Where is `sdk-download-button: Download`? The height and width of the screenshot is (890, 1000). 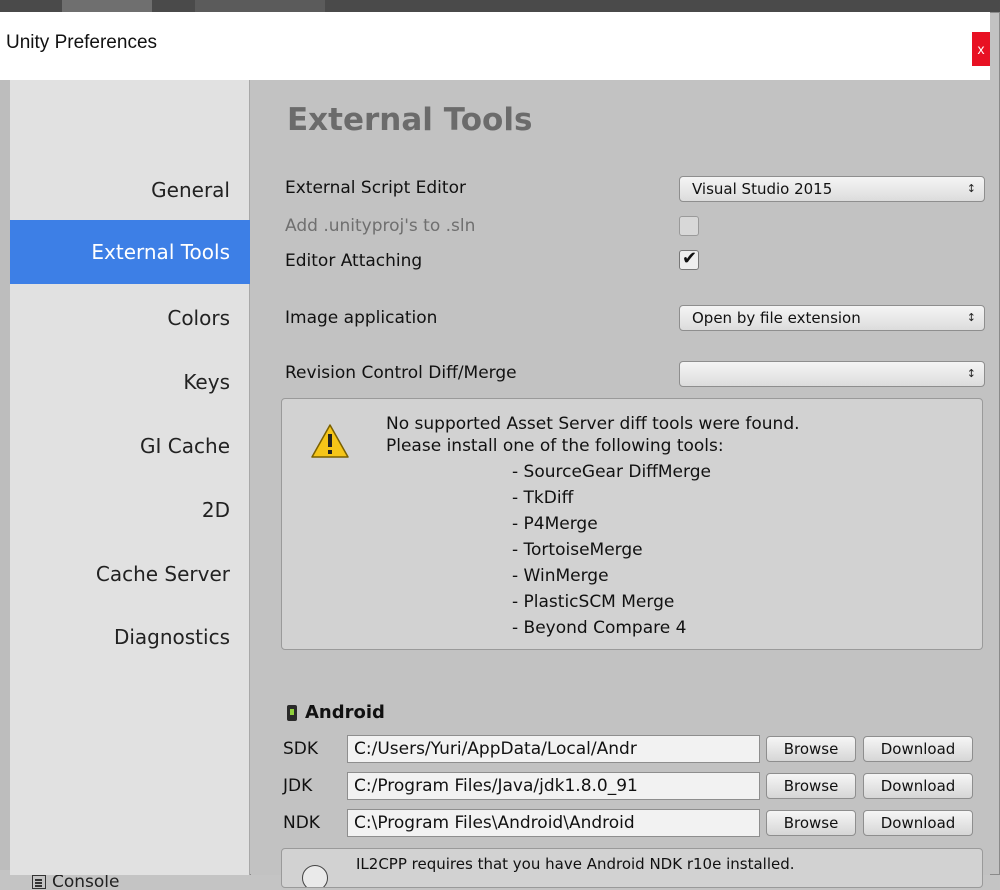
sdk-download-button: Download is located at coordinates (918, 749).